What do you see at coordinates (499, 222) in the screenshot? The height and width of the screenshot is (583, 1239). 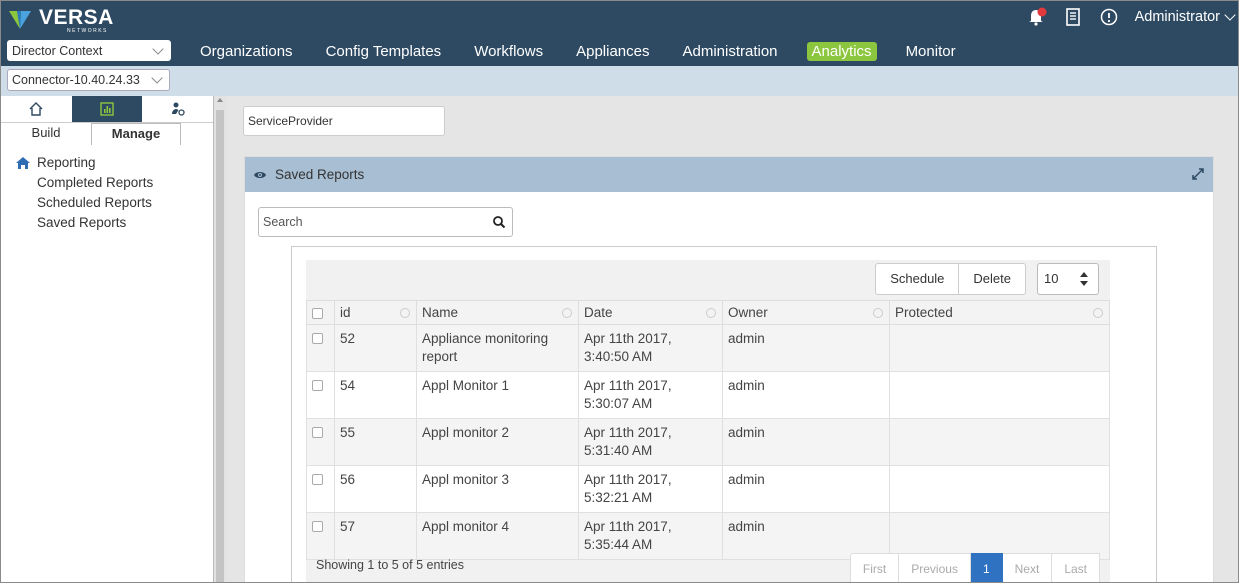 I see `search-icon` at bounding box center [499, 222].